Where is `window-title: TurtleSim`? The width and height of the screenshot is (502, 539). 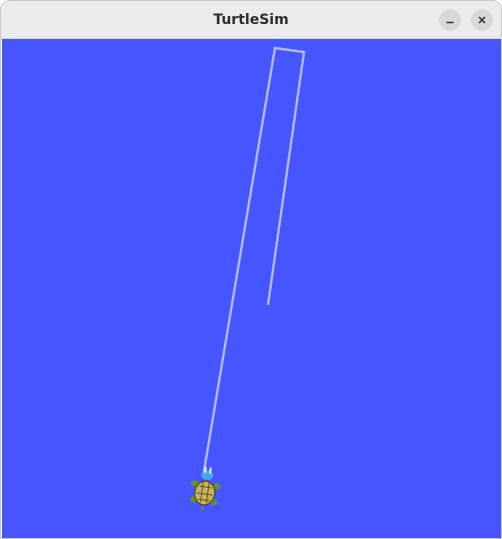 window-title: TurtleSim is located at coordinates (251, 20).